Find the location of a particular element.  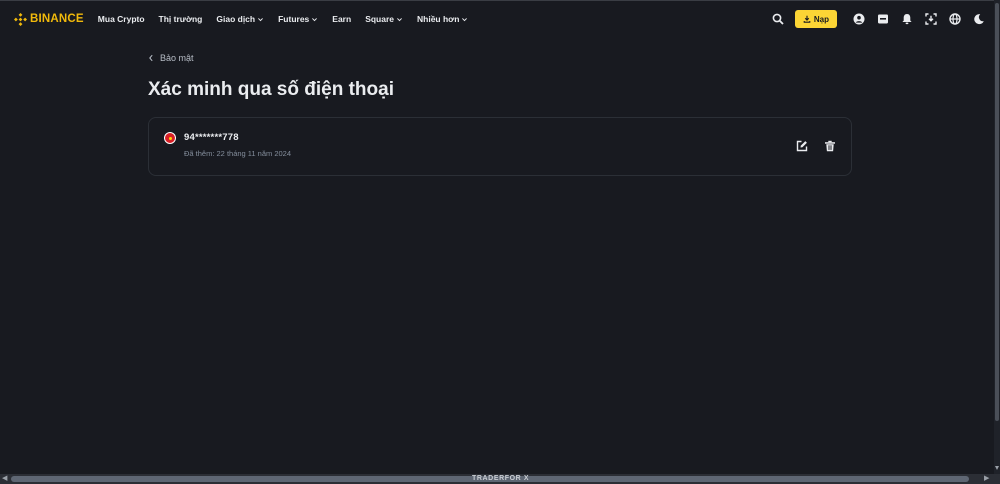

nav-item-trade: Giao dịch is located at coordinates (240, 19).